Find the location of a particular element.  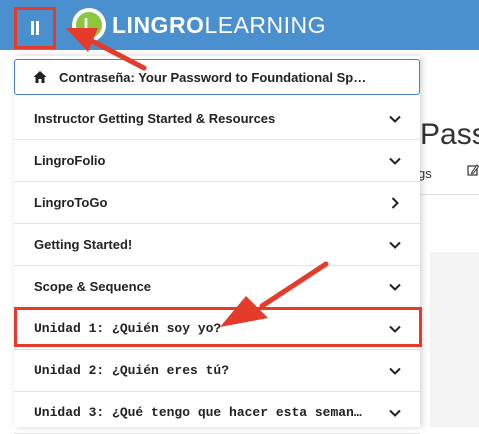

menu-item-getting-started: Getting Started! is located at coordinates (217, 245).